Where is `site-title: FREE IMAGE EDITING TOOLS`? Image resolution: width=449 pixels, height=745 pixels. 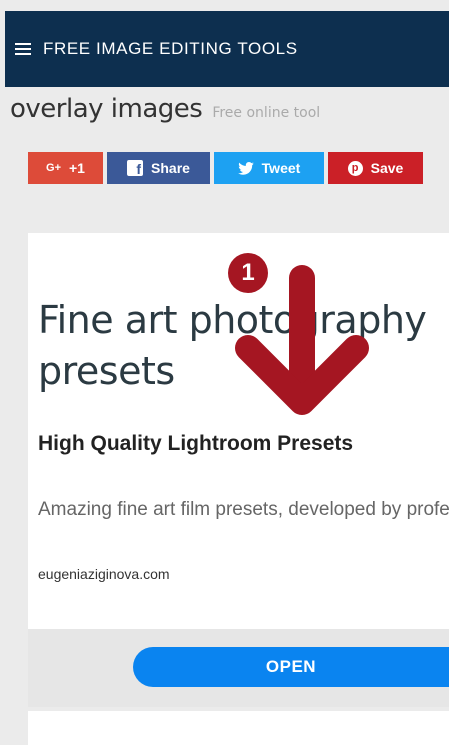 site-title: FREE IMAGE EDITING TOOLS is located at coordinates (170, 49).